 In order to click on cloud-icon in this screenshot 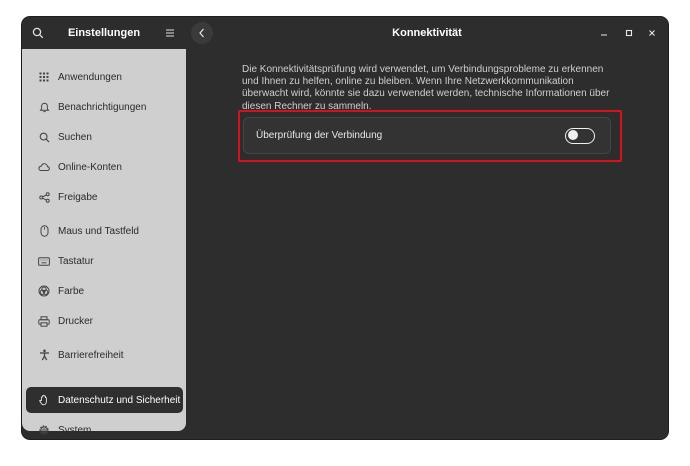, I will do `click(41, 167)`.